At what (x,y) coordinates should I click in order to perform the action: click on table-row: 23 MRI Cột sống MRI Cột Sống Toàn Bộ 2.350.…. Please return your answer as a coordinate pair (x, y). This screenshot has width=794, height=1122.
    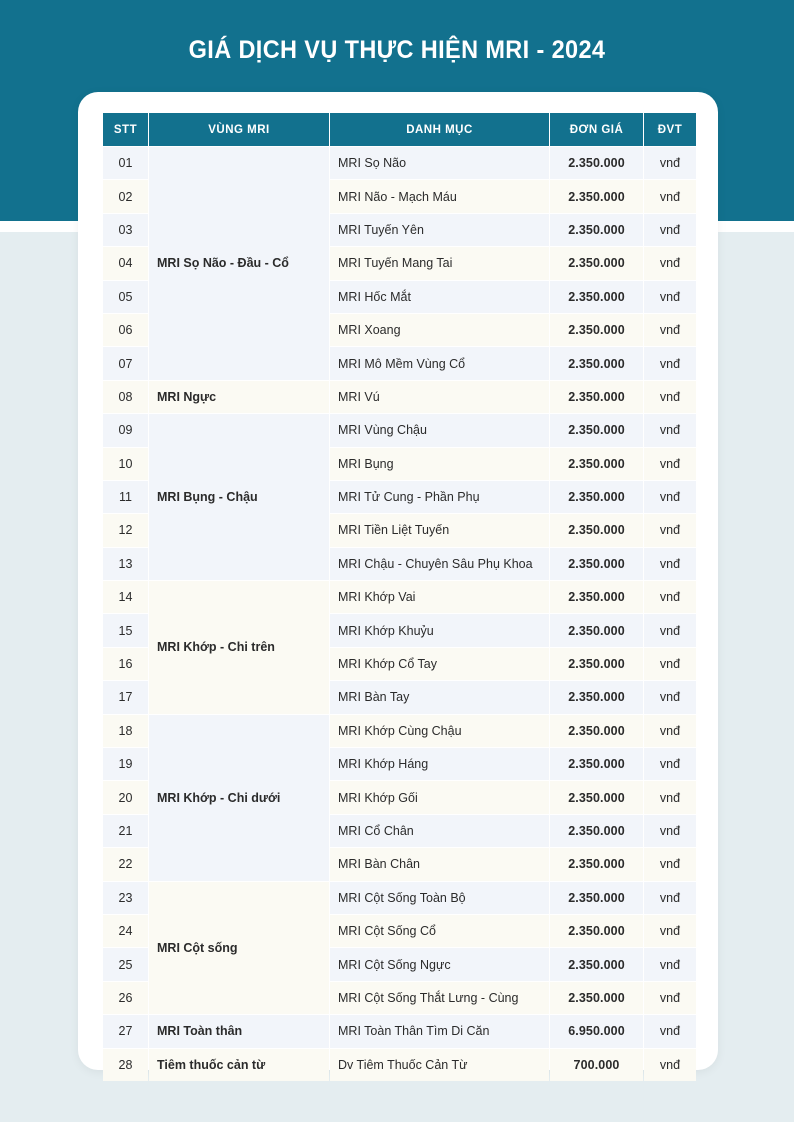
    Looking at the image, I should click on (399, 948).